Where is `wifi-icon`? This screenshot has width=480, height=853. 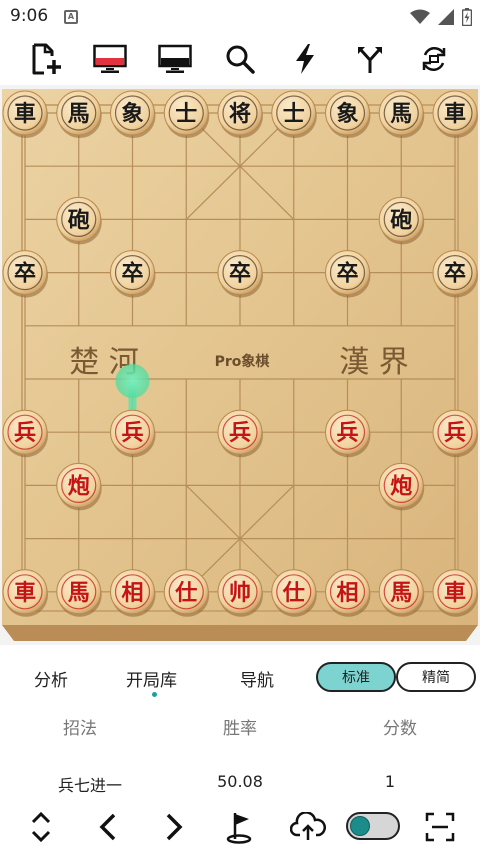
wifi-icon is located at coordinates (420, 16).